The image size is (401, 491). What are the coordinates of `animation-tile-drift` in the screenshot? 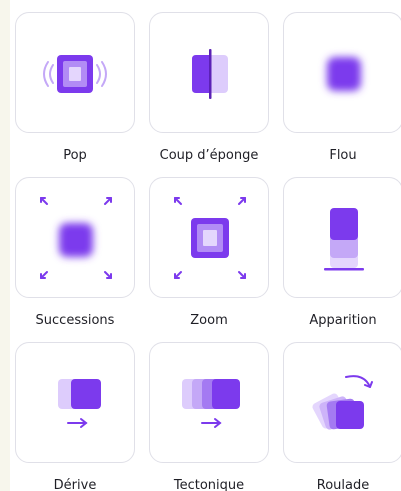 It's located at (75, 402).